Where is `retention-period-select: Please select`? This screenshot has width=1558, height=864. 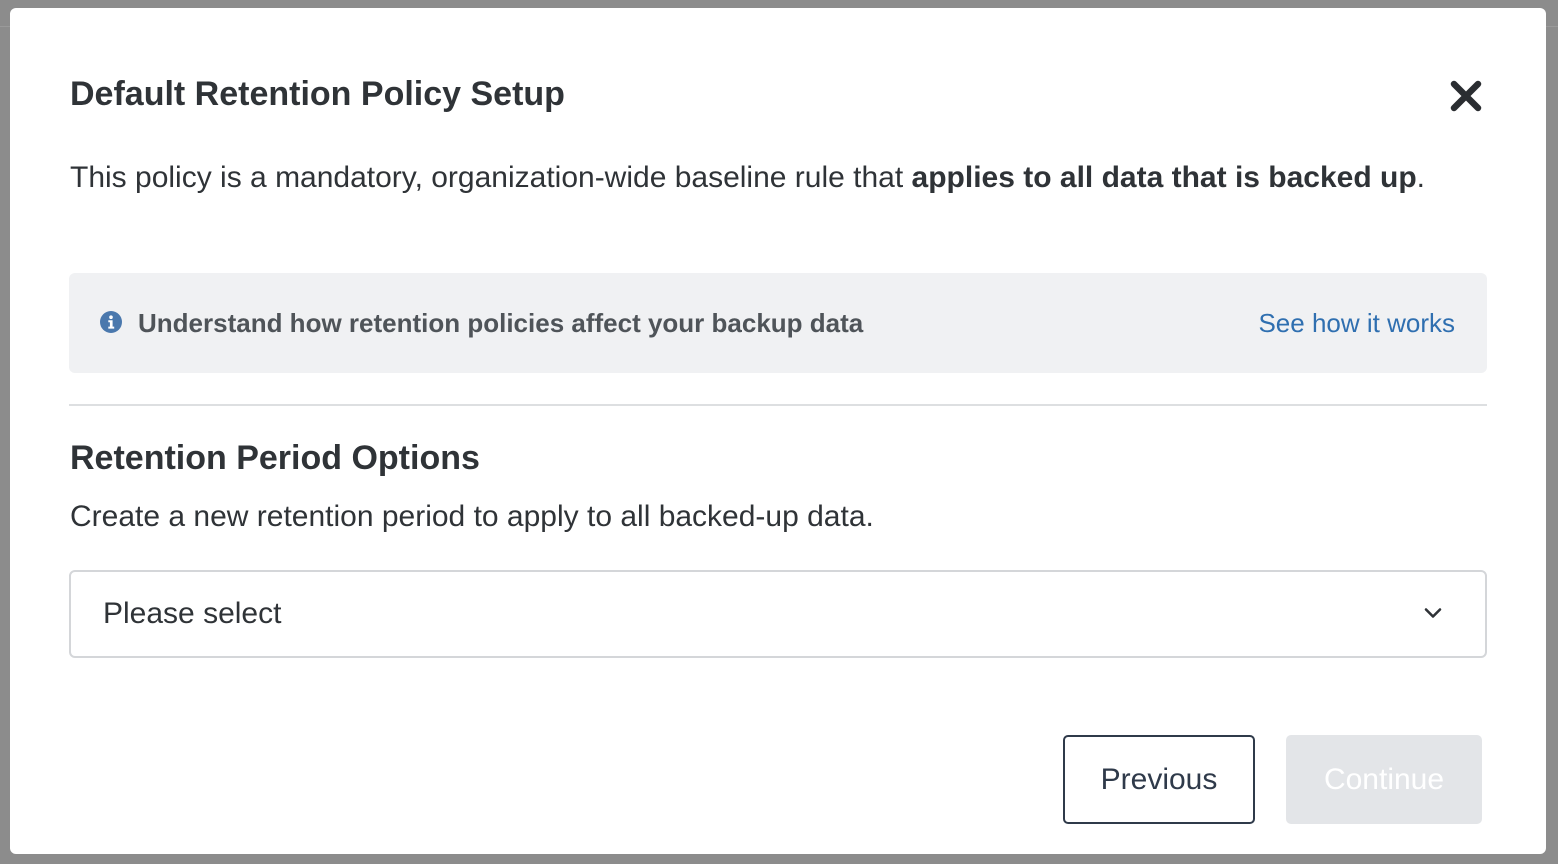
retention-period-select: Please select is located at coordinates (778, 614).